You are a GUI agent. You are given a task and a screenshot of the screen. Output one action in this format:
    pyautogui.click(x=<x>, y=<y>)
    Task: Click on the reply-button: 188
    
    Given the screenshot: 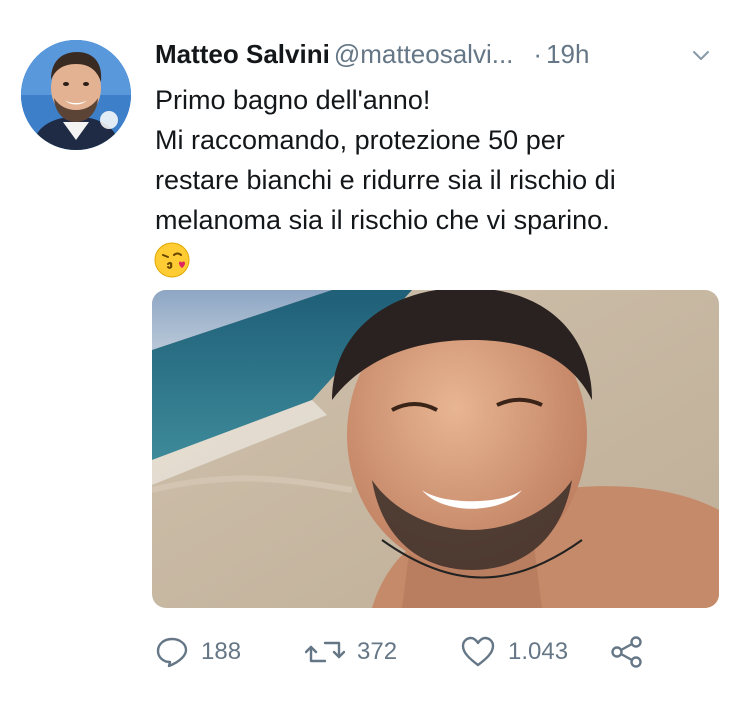 What is the action you would take?
    pyautogui.click(x=198, y=652)
    